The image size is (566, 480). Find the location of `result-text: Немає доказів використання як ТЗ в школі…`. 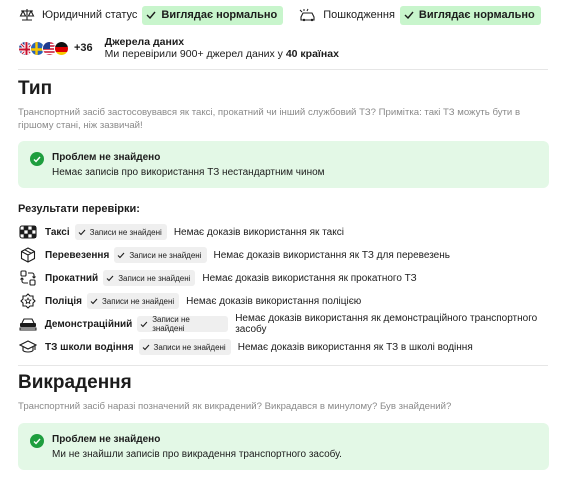

result-text: Немає доказів використання як ТЗ в школі… is located at coordinates (355, 347).